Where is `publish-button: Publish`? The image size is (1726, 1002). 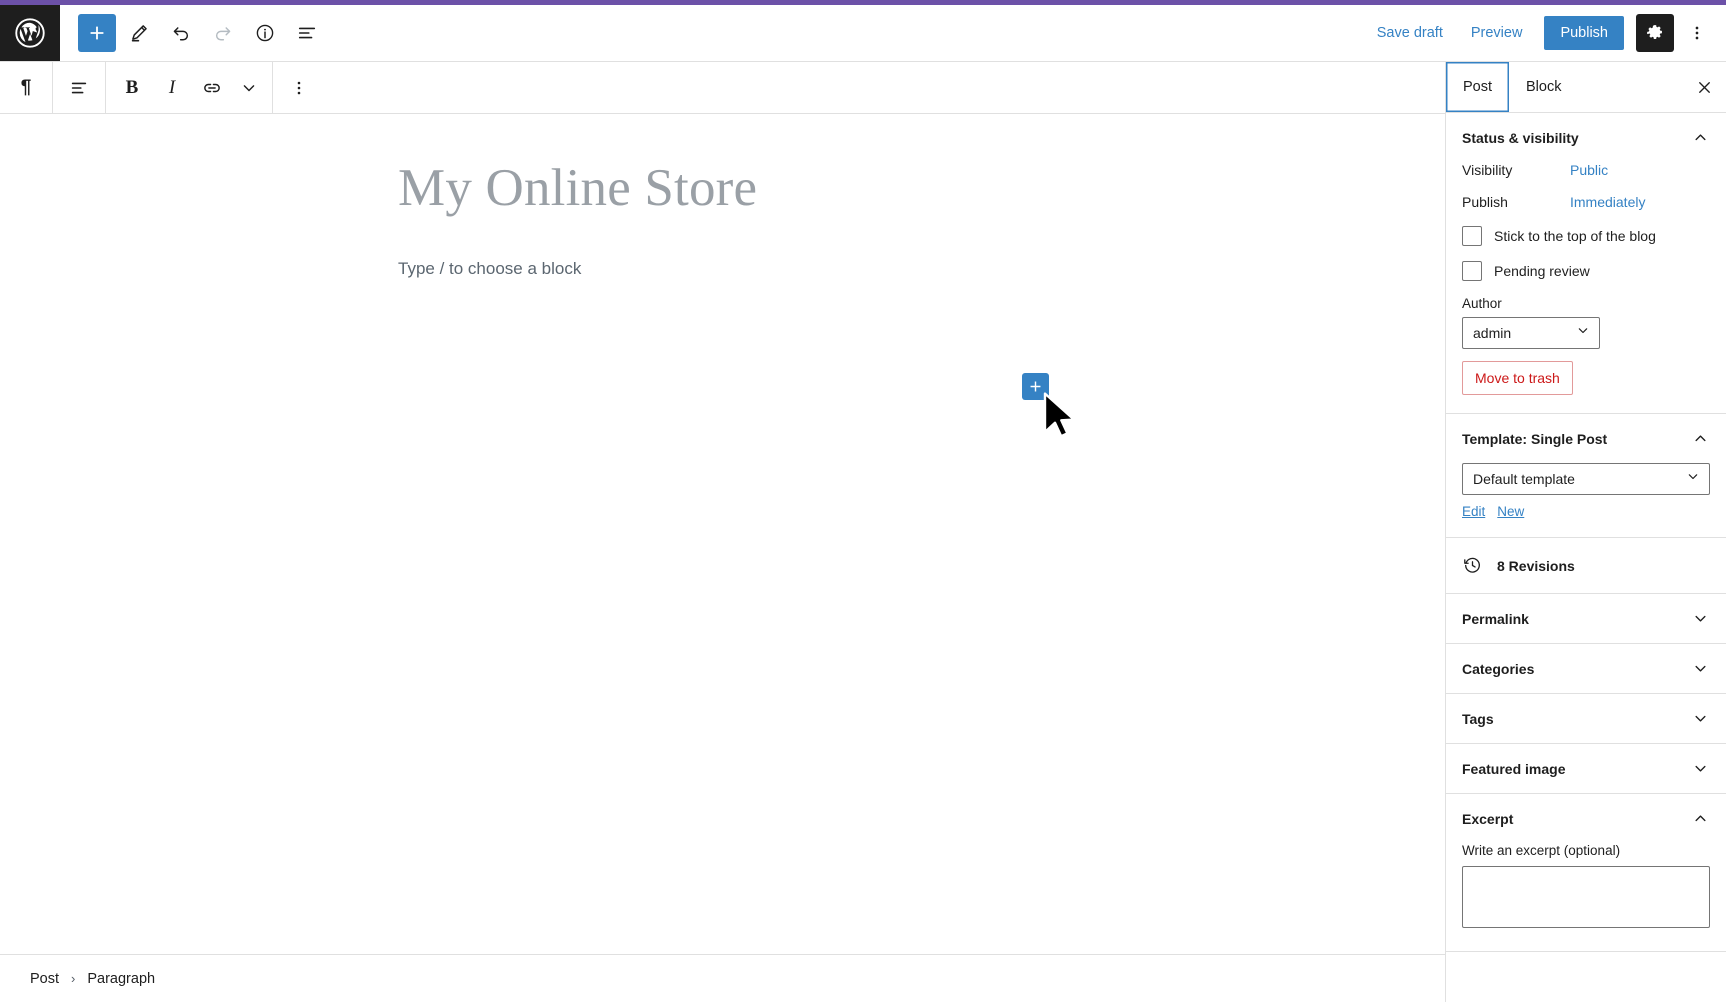
publish-button: Publish is located at coordinates (1584, 33).